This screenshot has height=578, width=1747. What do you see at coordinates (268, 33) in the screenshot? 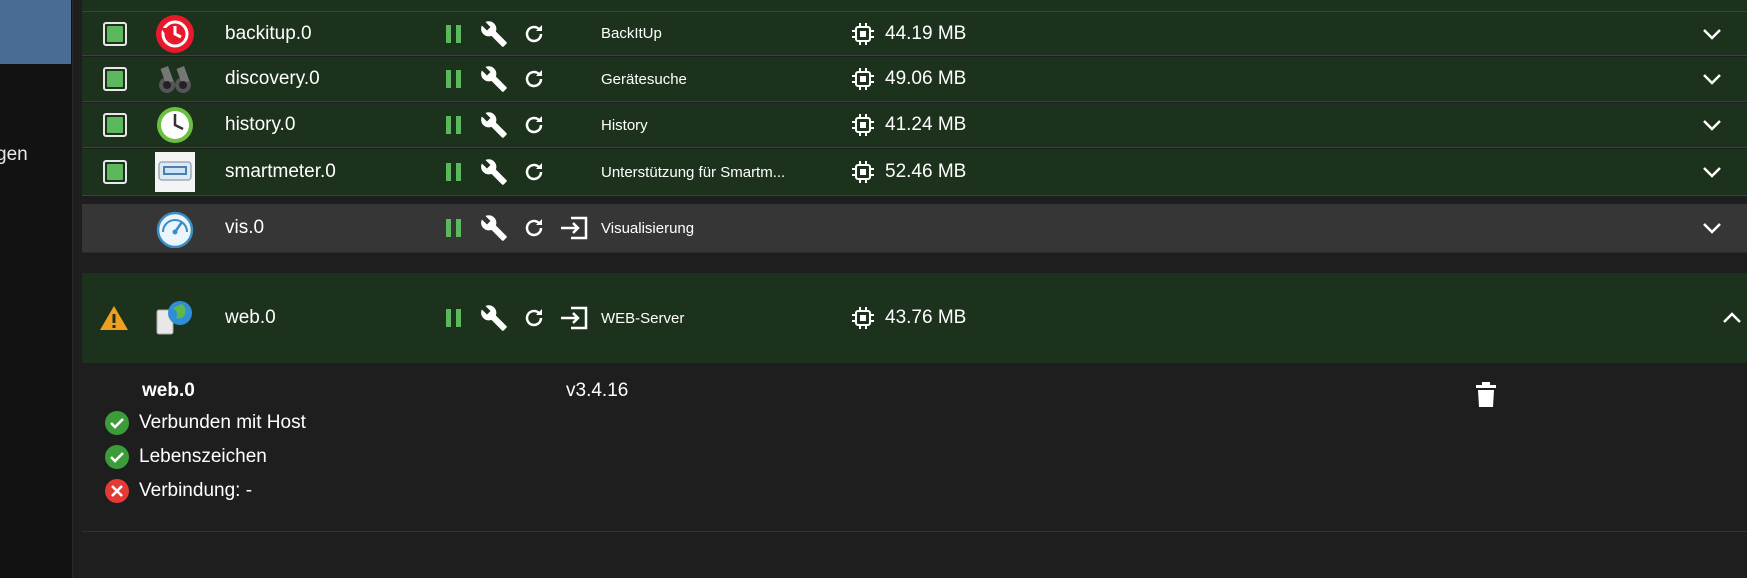
I see `adapter-name: backitup.0` at bounding box center [268, 33].